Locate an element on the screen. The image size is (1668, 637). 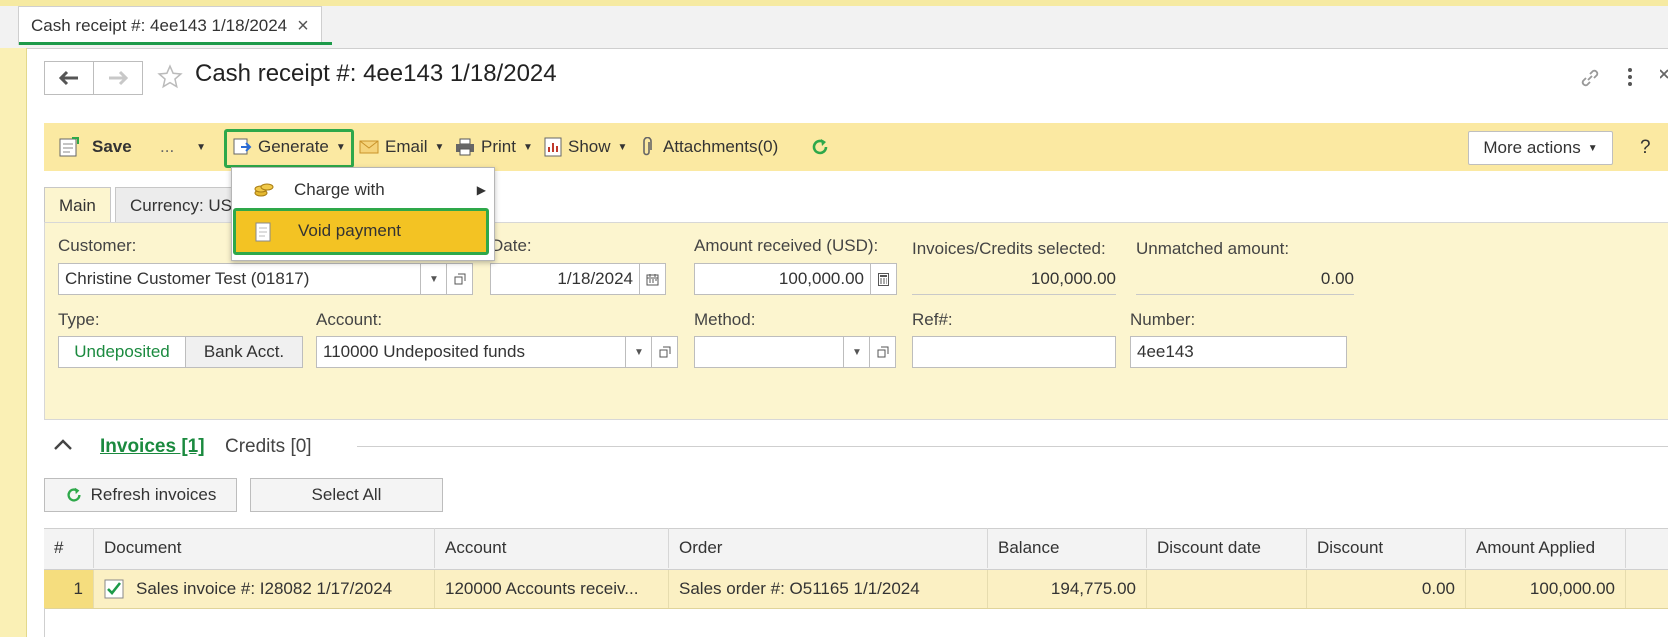
print-button: Print ▼ is located at coordinates (494, 147).